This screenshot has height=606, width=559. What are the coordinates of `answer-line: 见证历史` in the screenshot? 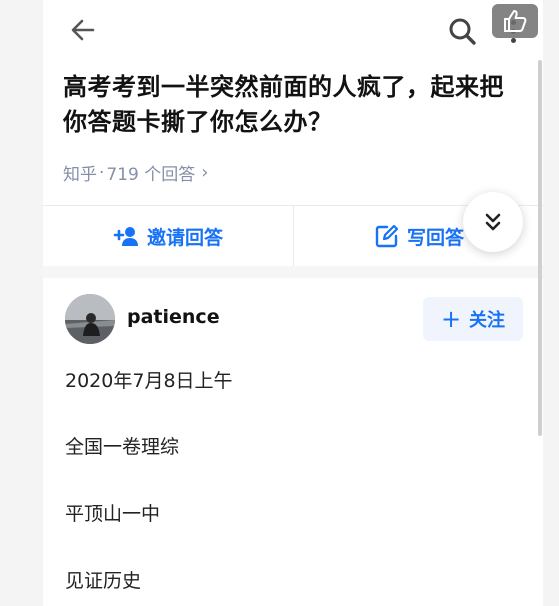 It's located at (103, 581).